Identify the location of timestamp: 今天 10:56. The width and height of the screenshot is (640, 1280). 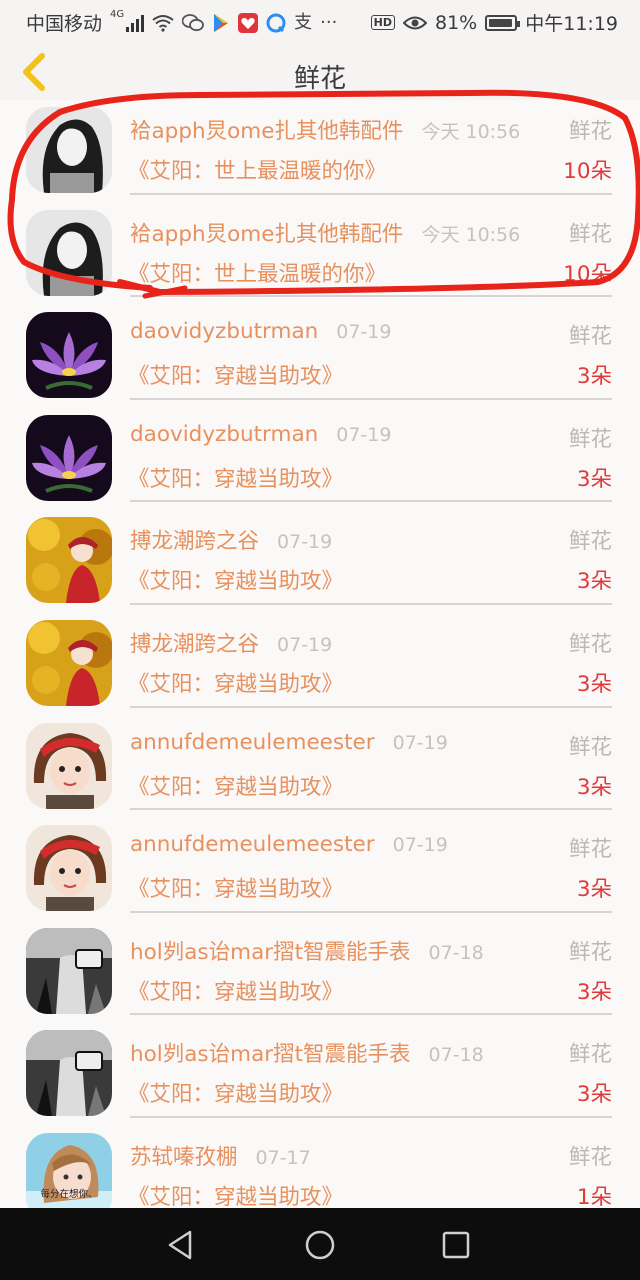
(471, 132).